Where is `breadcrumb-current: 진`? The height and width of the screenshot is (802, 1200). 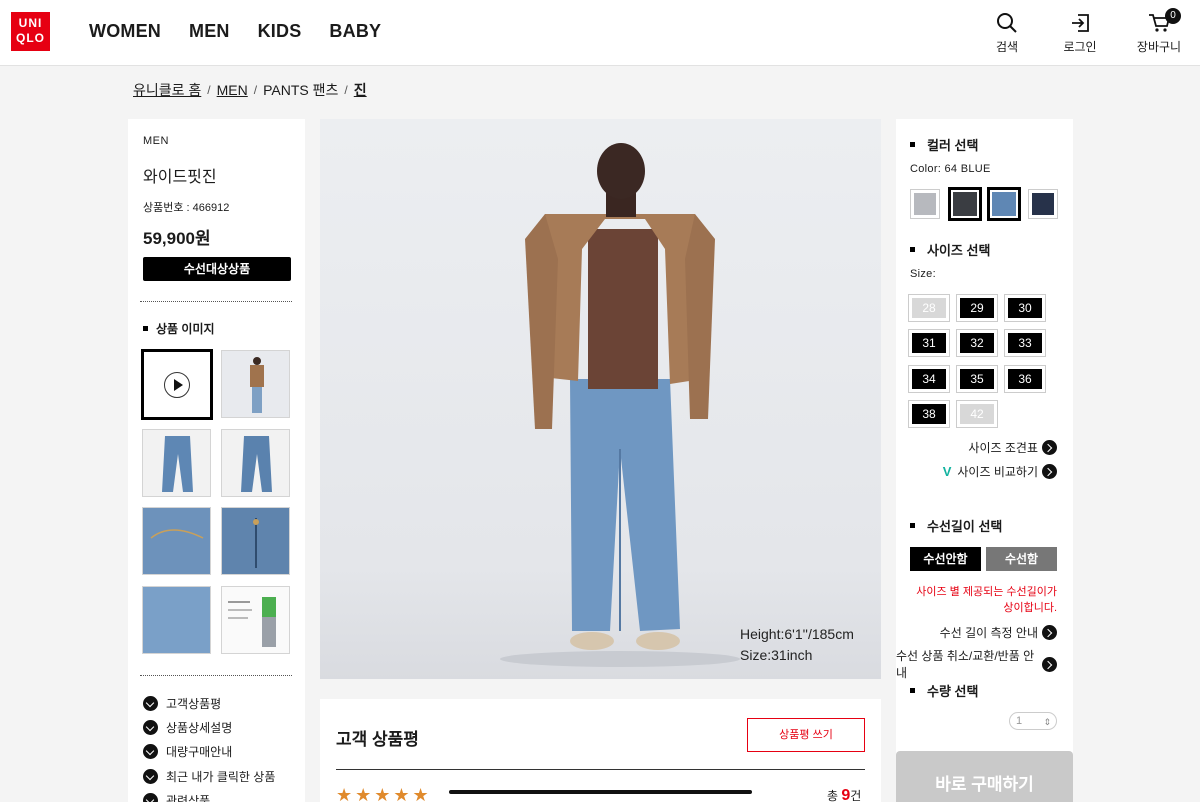 breadcrumb-current: 진 is located at coordinates (360, 90).